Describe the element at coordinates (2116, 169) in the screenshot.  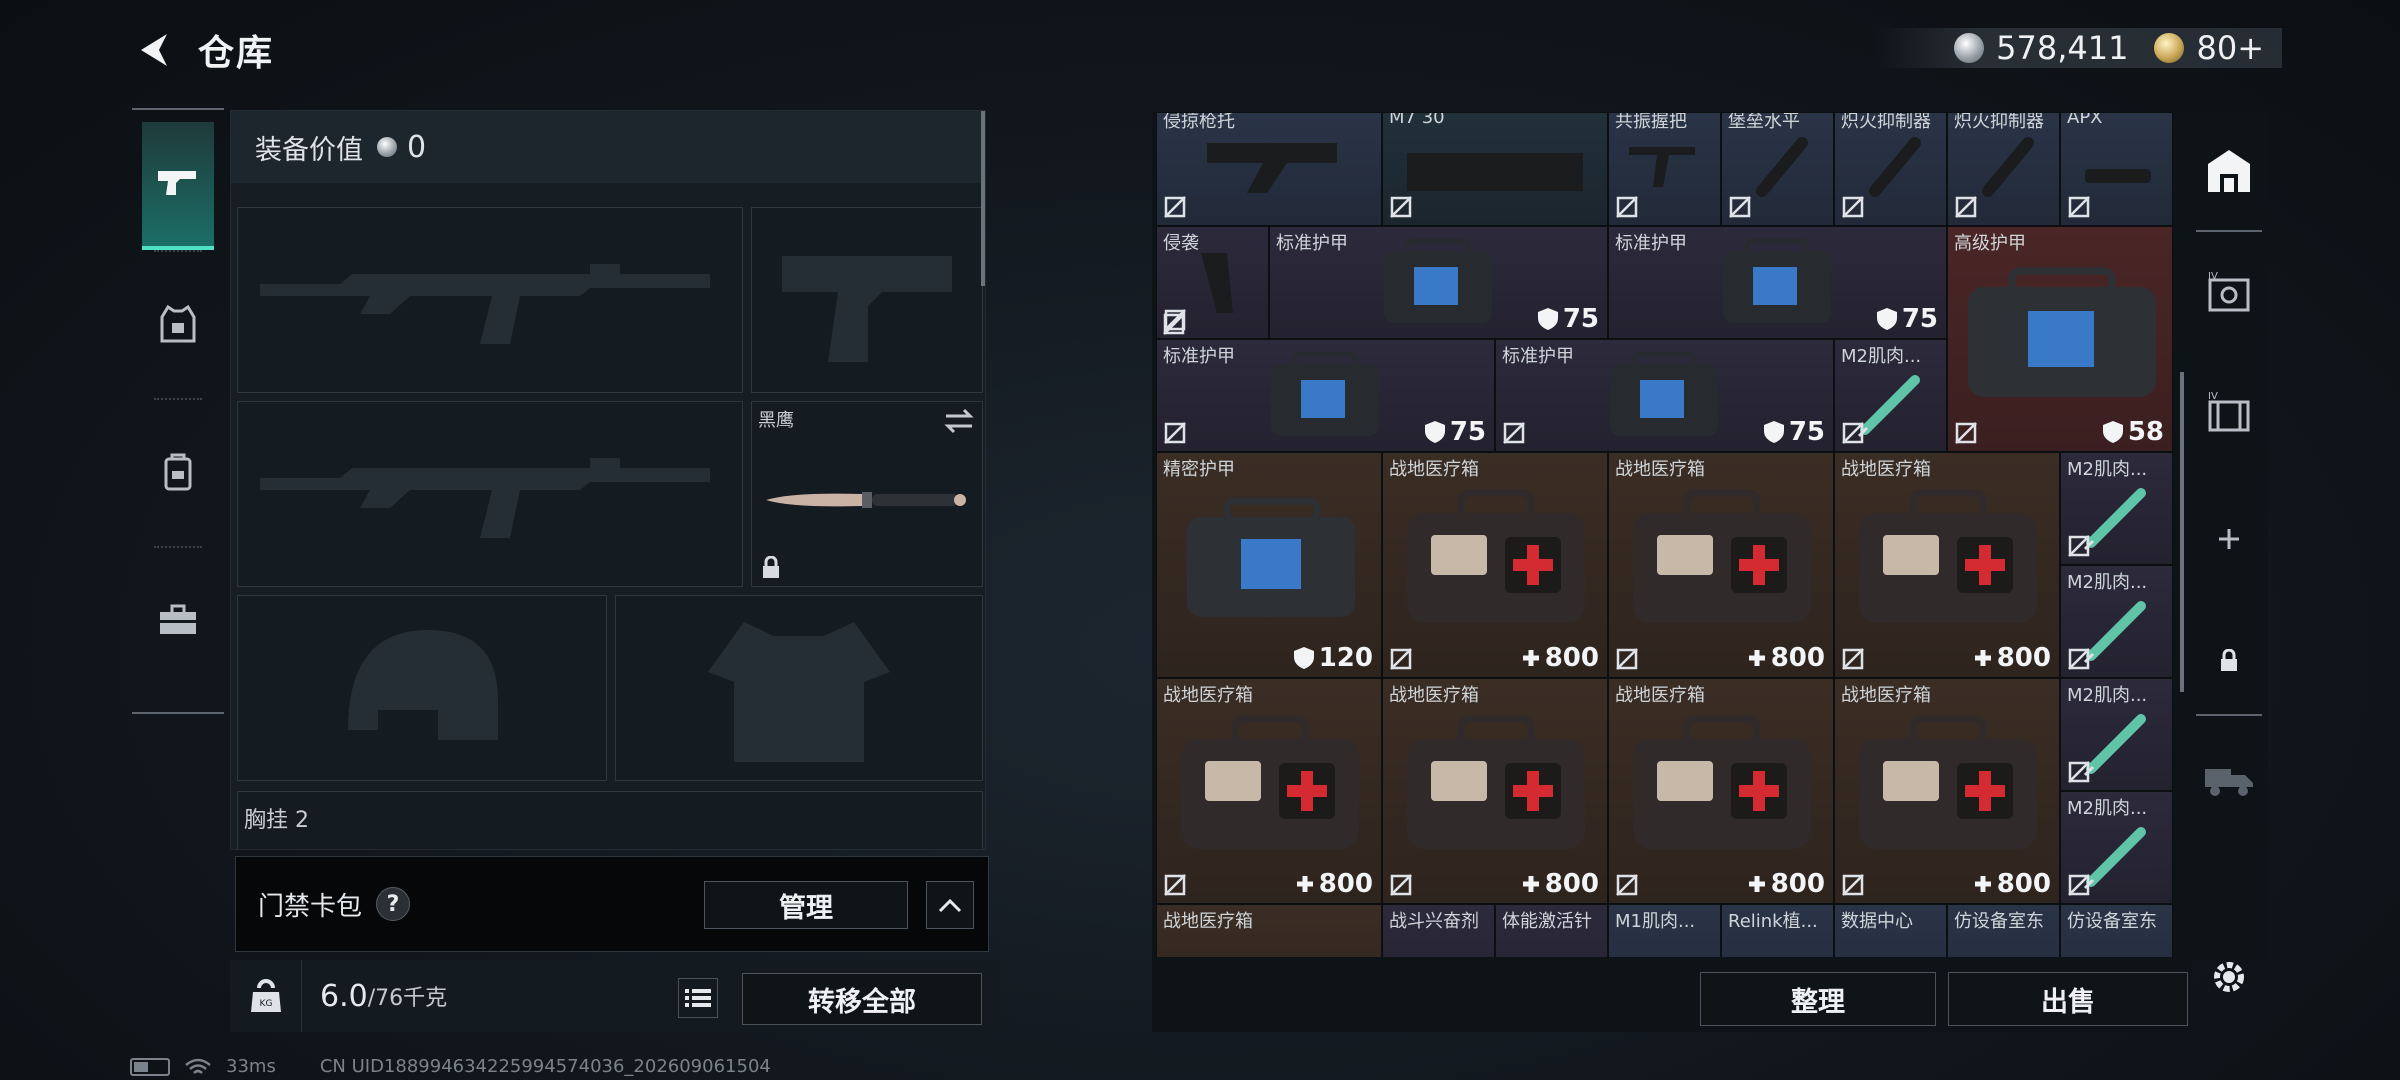
I see `item-apx: APX` at that location.